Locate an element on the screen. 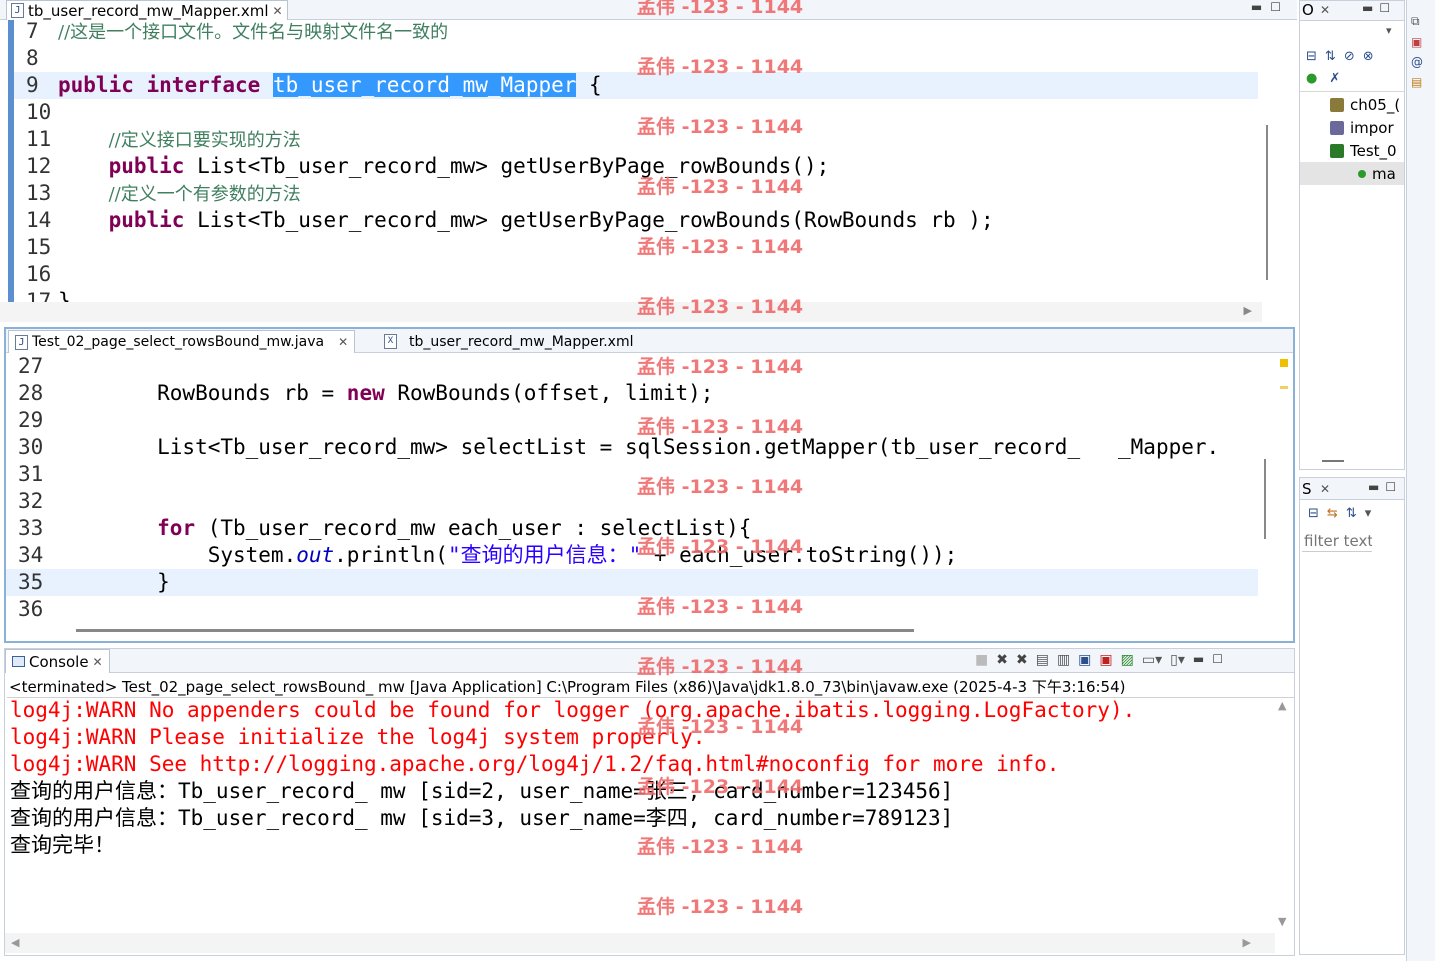  clear-console-icon: ▤ is located at coordinates (1042, 660).